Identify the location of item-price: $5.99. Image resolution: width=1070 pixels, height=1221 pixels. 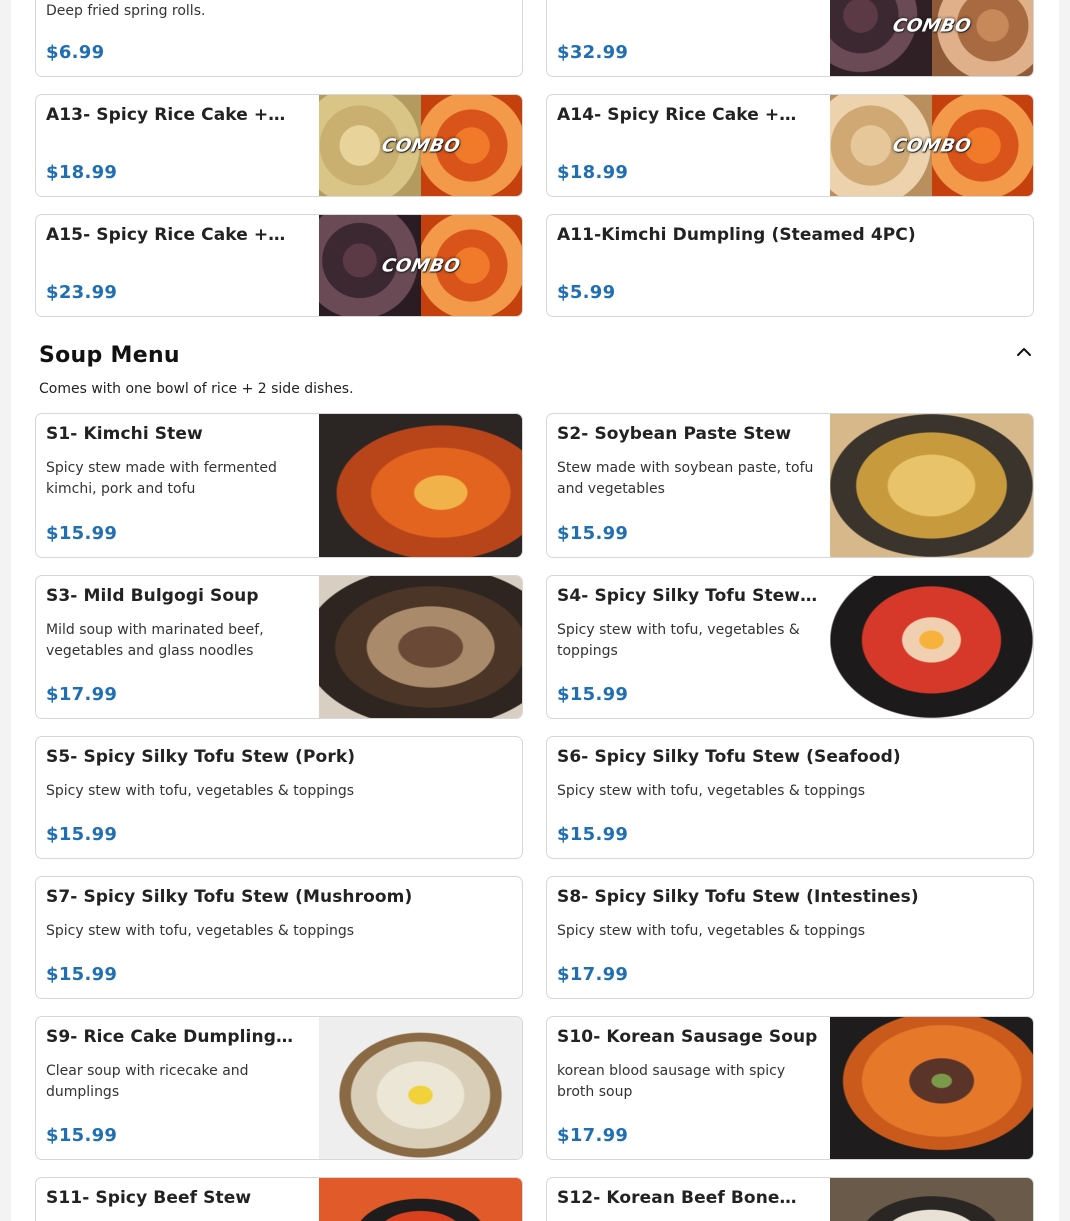
(586, 292).